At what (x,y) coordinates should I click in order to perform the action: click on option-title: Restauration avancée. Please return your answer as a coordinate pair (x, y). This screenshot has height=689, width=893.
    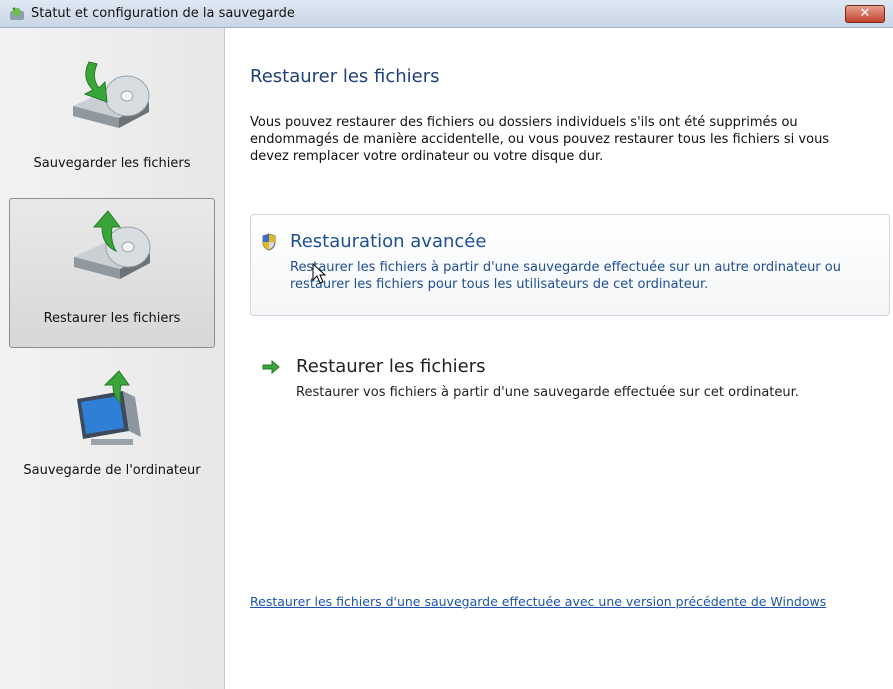
    Looking at the image, I should click on (388, 241).